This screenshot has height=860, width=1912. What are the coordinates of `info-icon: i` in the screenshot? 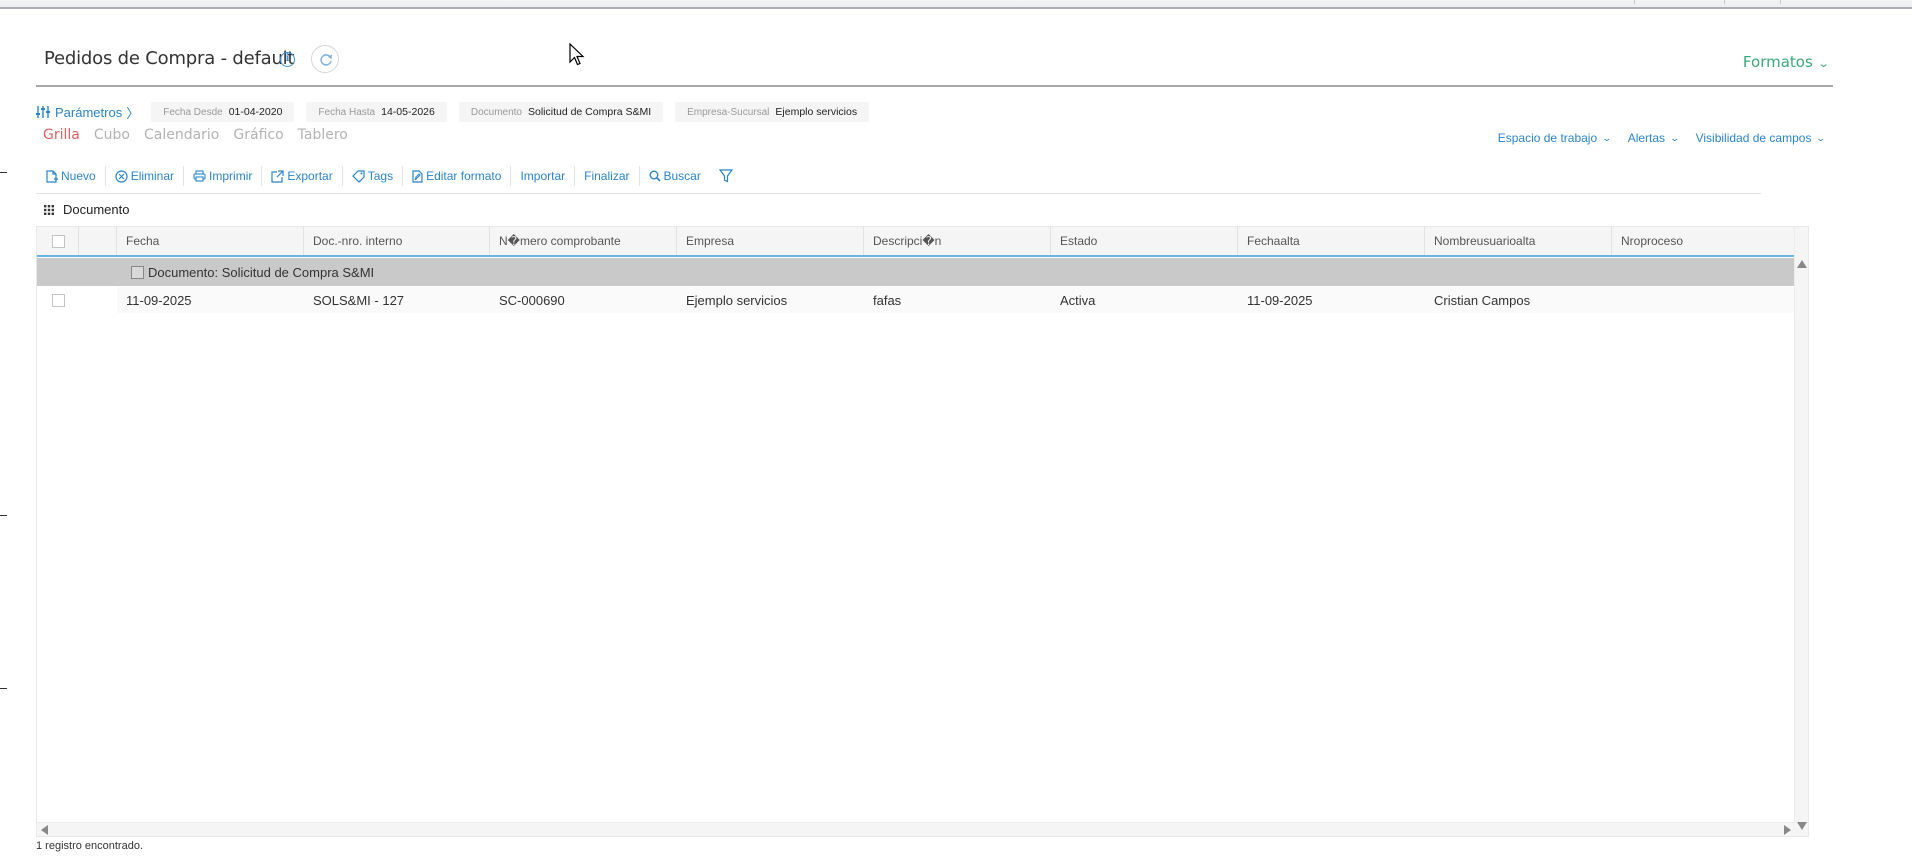 It's located at (287, 59).